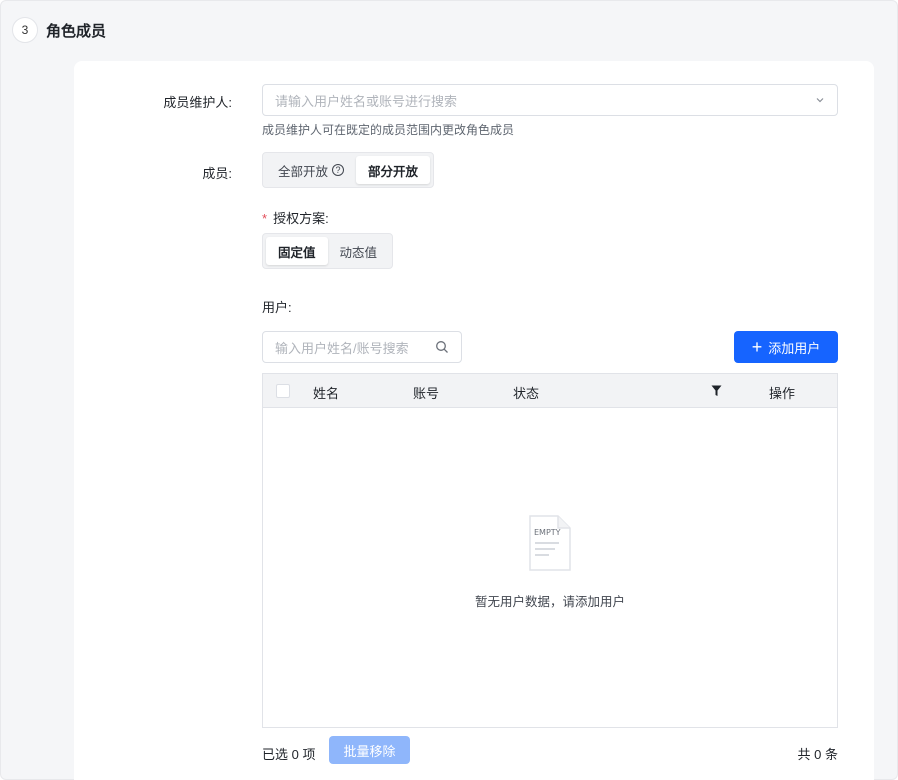  Describe the element at coordinates (549, 602) in the screenshot. I see `empty-message: 暂无用户数据，请添加用户` at that location.